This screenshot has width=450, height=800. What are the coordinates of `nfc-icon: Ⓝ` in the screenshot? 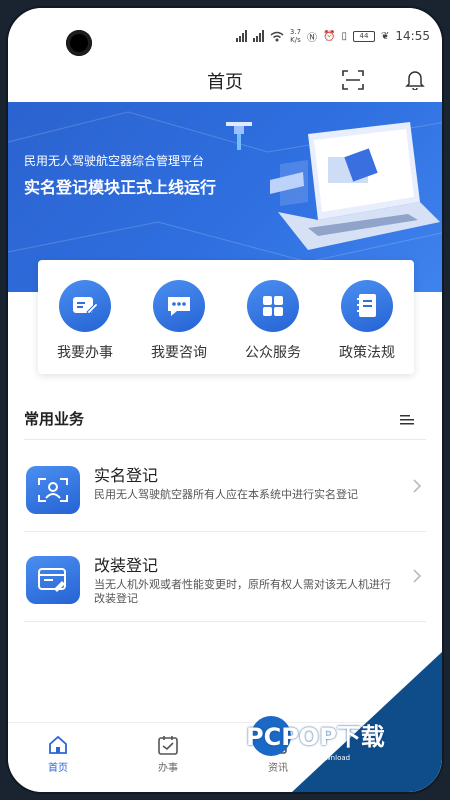 It's located at (312, 38).